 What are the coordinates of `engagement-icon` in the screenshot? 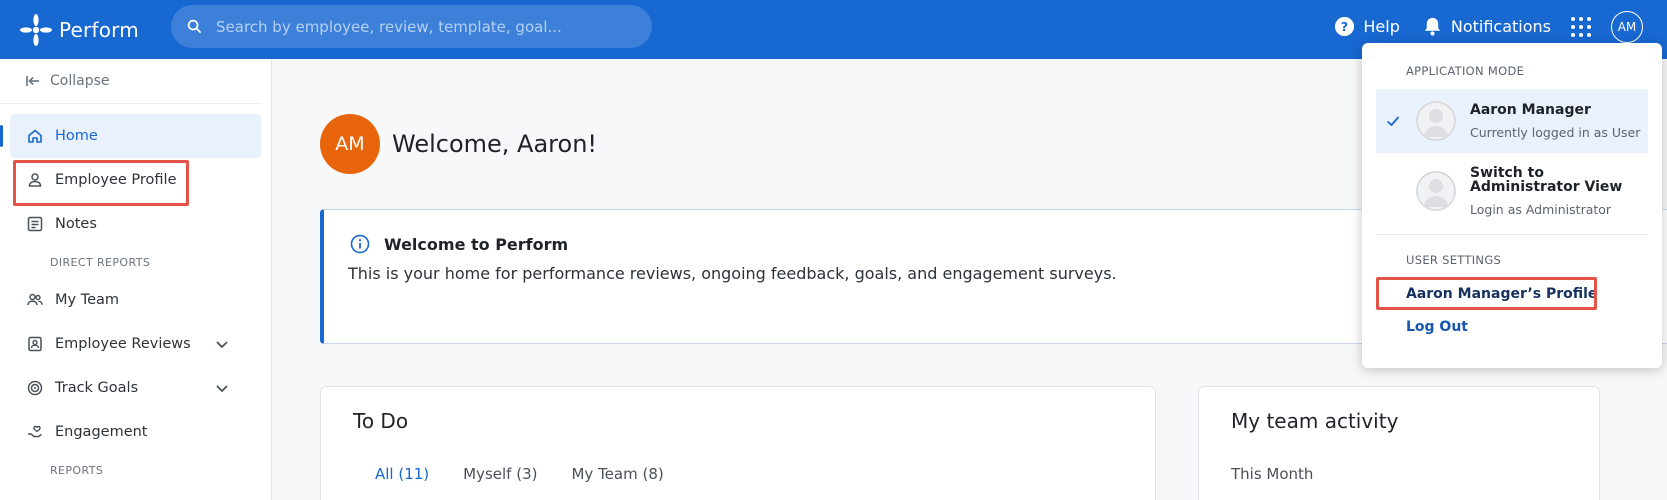 It's located at (35, 431).